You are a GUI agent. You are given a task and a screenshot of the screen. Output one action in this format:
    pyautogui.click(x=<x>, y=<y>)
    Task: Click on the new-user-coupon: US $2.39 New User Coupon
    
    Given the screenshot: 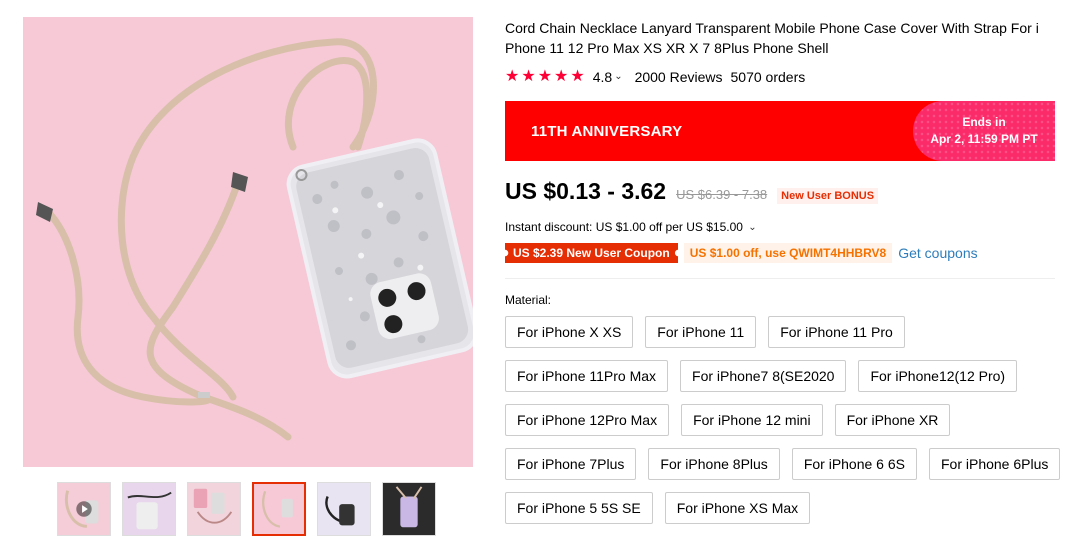 What is the action you would take?
    pyautogui.click(x=591, y=253)
    